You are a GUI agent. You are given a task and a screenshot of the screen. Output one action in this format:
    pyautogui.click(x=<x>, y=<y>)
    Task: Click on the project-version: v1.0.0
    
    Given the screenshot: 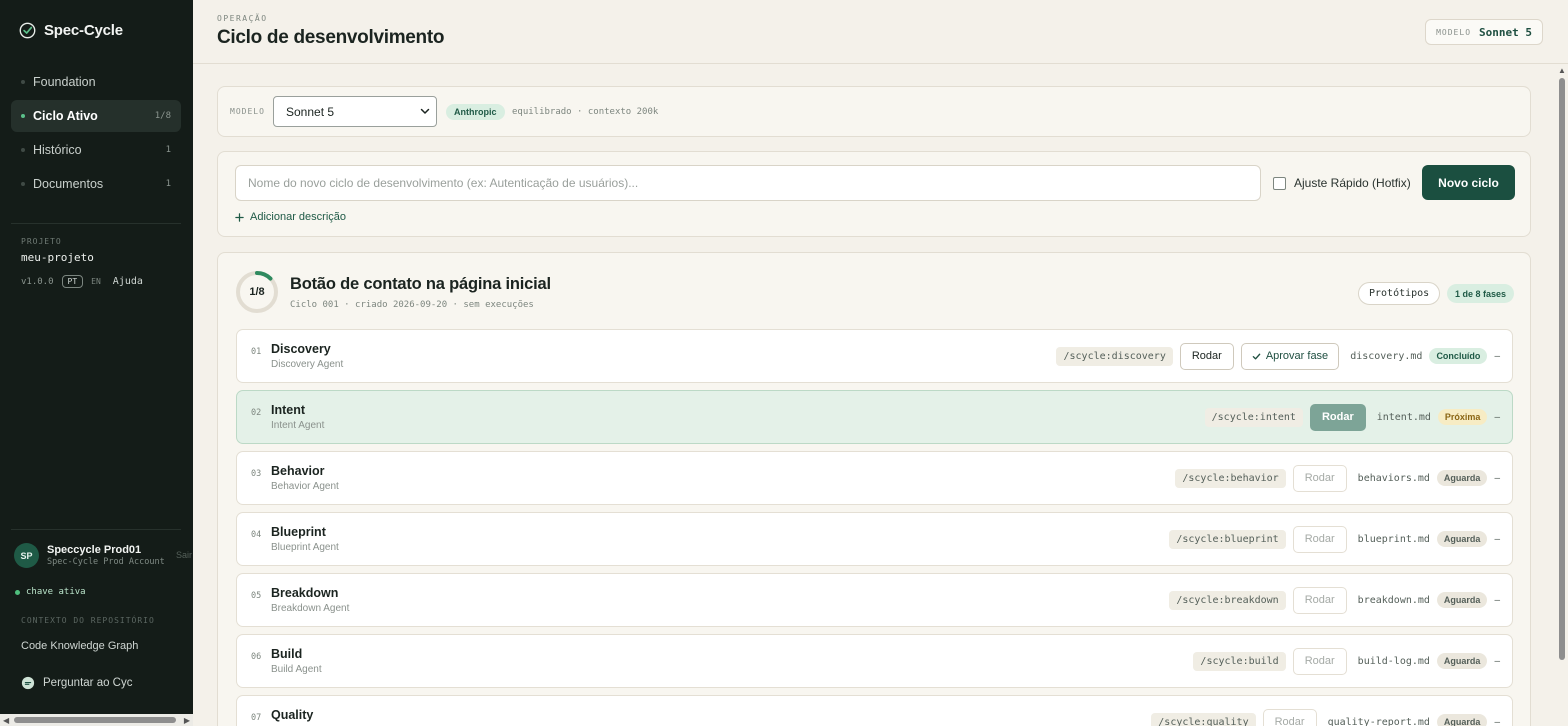 What is the action you would take?
    pyautogui.click(x=37, y=281)
    